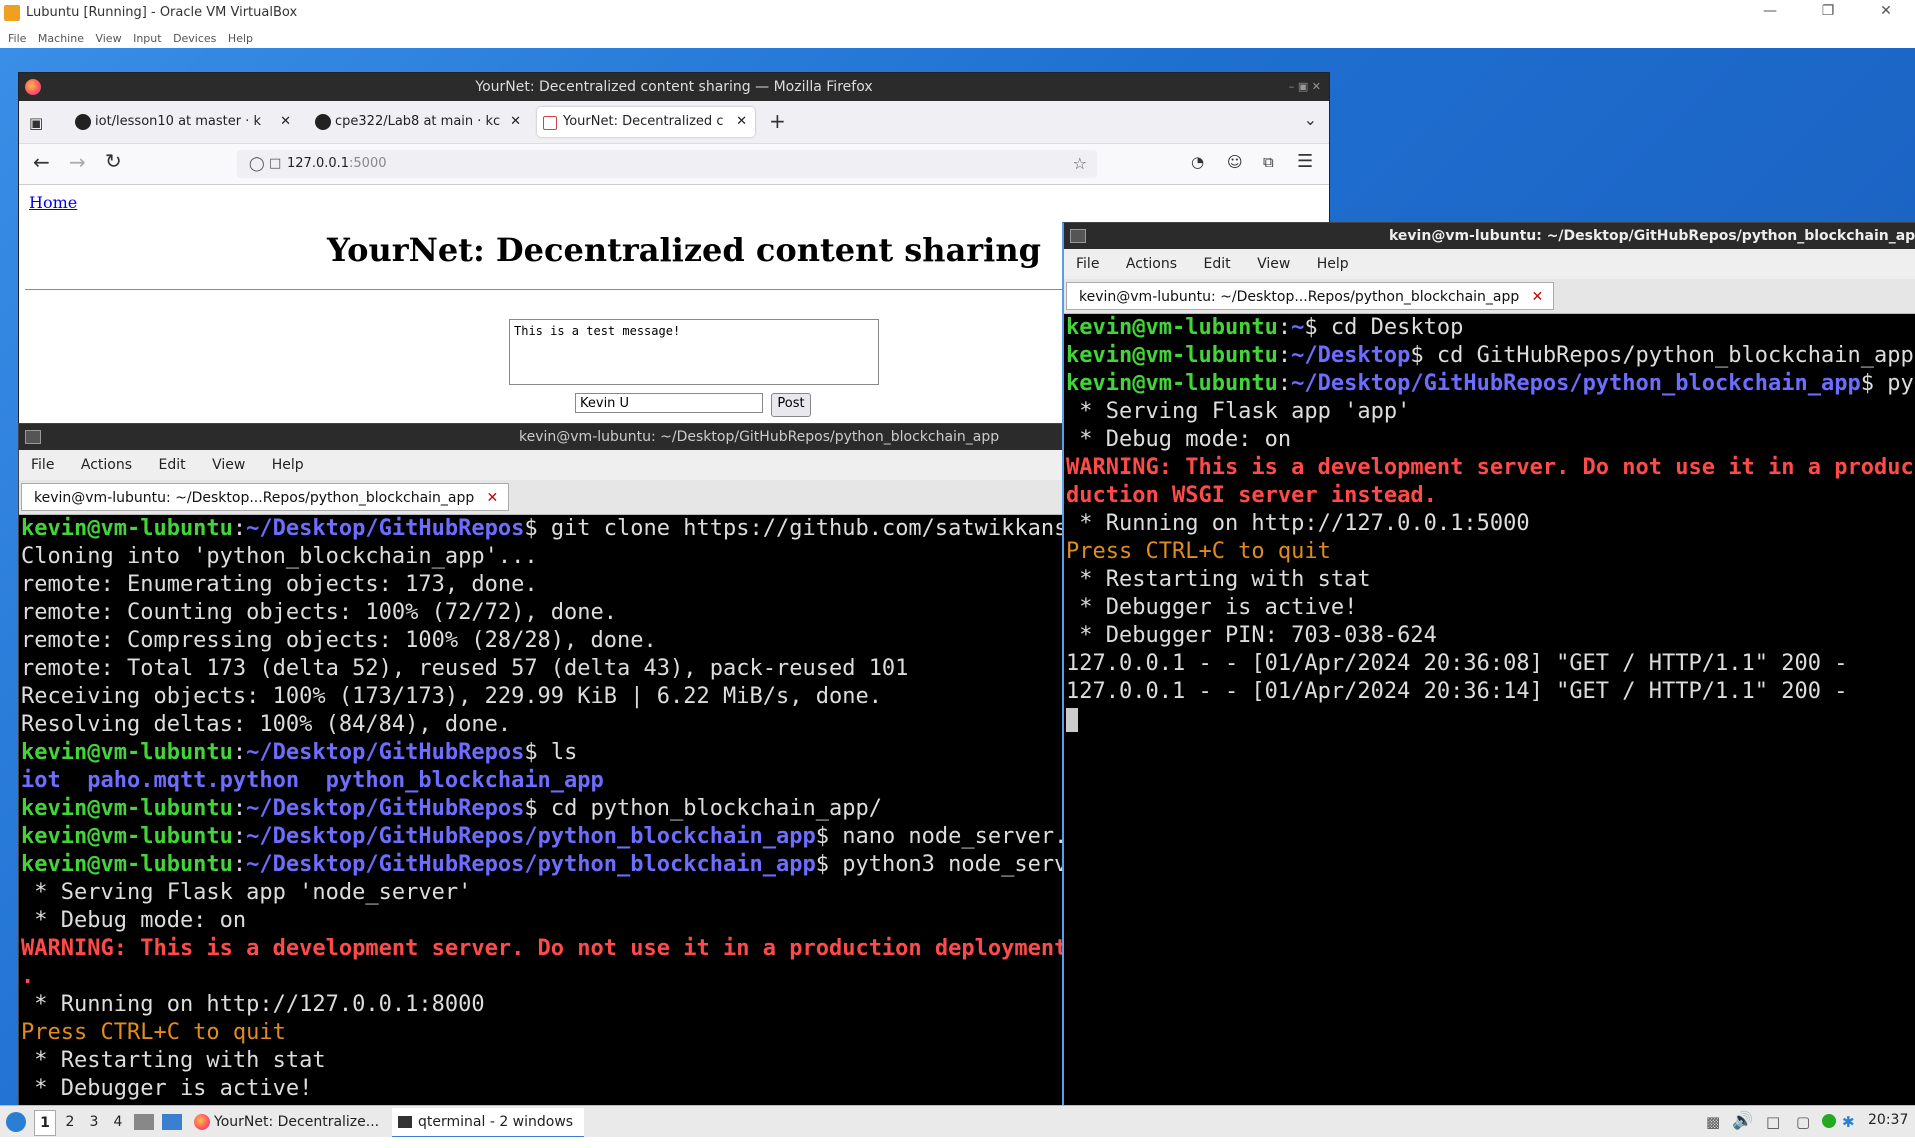 The height and width of the screenshot is (1148, 1915). I want to click on tab-label: iot/lesson10 at master · k, so click(178, 121).